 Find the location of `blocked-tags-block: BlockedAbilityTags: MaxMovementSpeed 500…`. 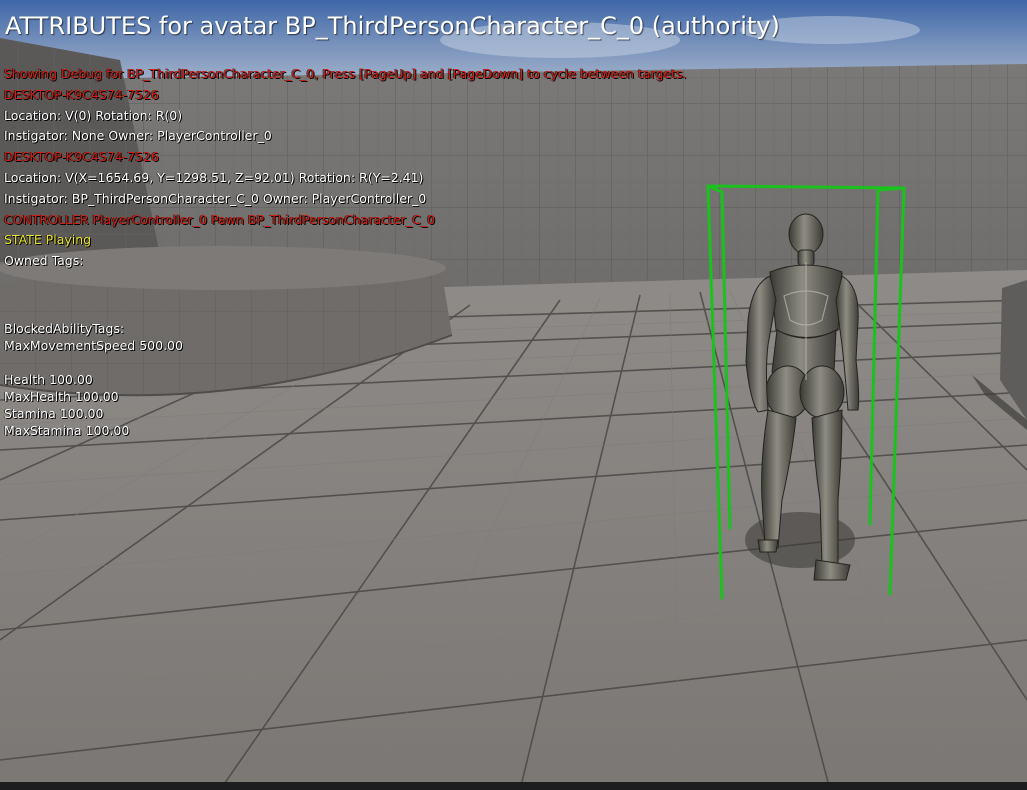

blocked-tags-block: BlockedAbilityTags: MaxMovementSpeed 500… is located at coordinates (93, 337).